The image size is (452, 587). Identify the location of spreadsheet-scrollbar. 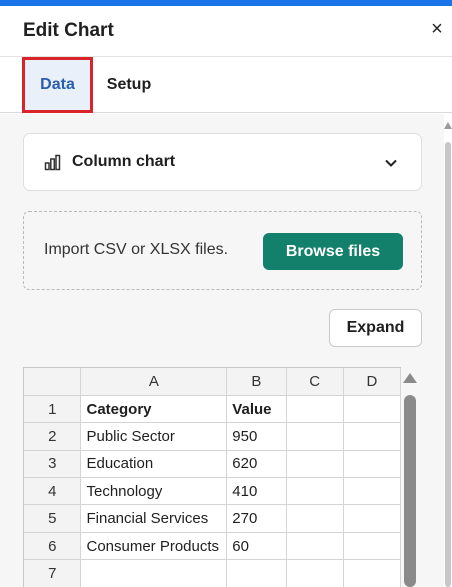
(410, 478).